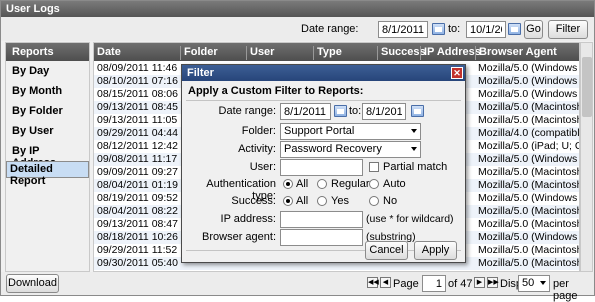 This screenshot has width=595, height=302. Describe the element at coordinates (138, 68) in the screenshot. I see `cell-date: 08/09/2011 11:46 AM` at that location.